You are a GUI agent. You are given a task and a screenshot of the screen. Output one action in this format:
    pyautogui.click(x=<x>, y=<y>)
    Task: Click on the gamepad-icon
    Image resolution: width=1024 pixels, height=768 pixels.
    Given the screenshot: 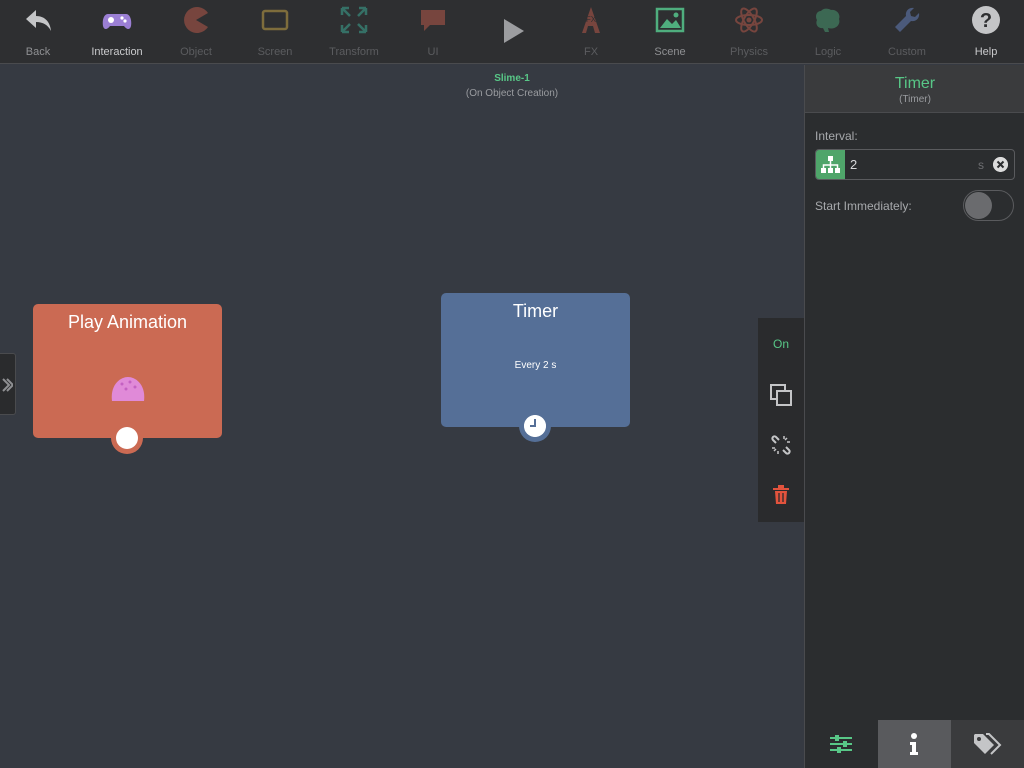 What is the action you would take?
    pyautogui.click(x=117, y=21)
    